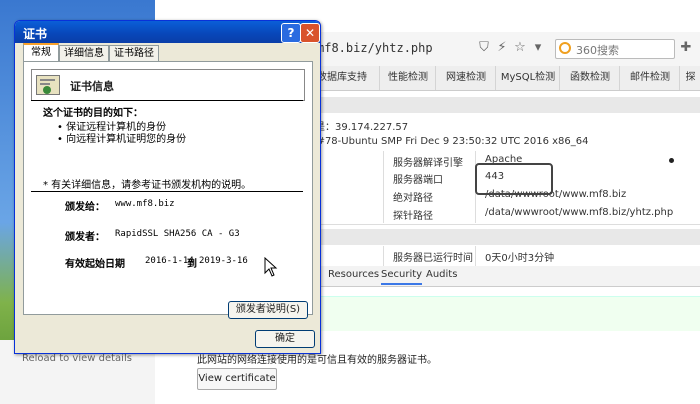  Describe the element at coordinates (589, 78) in the screenshot. I see `nav-tab-functions: 函数检测` at that location.